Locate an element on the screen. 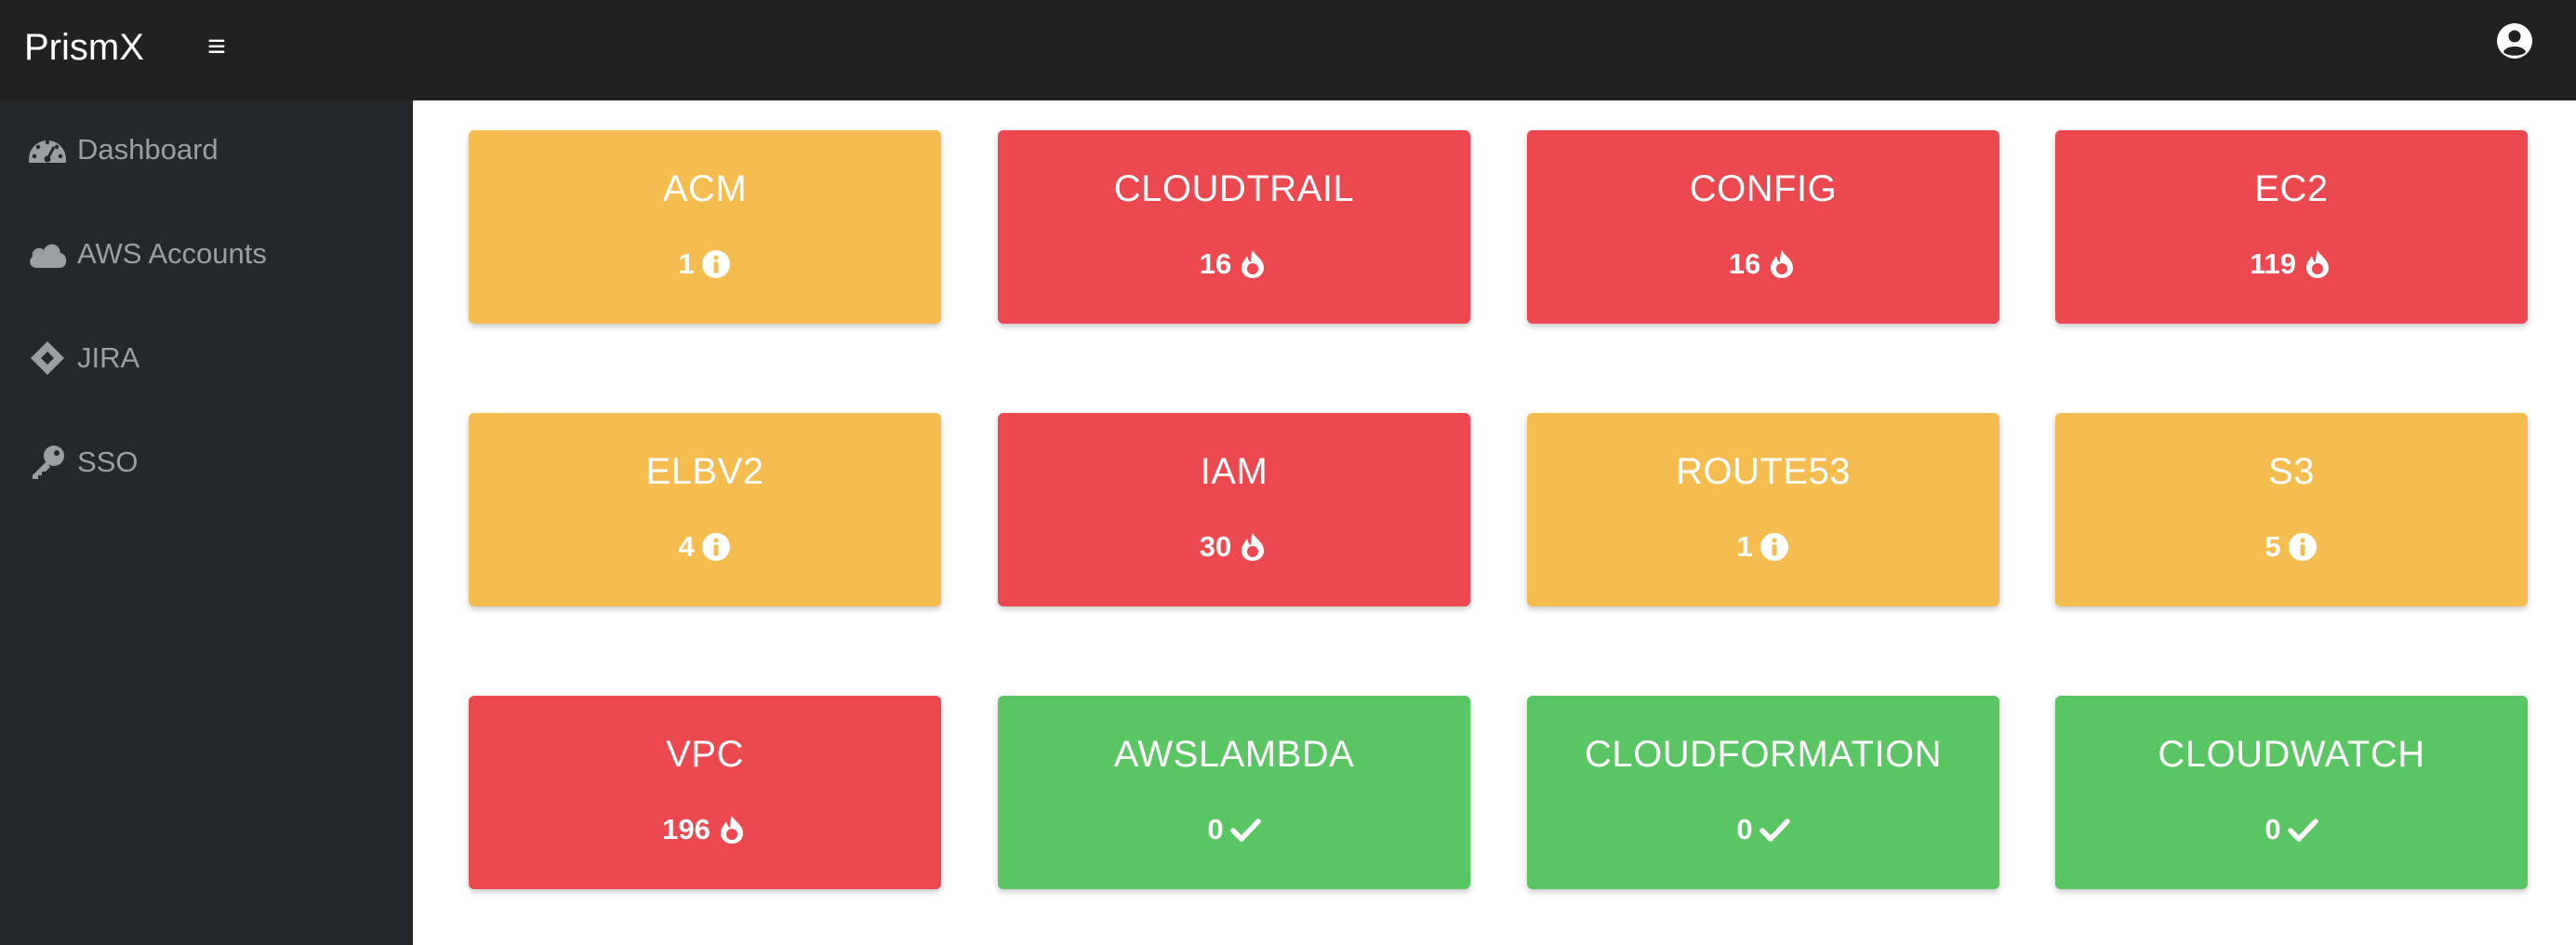 Image resolution: width=2576 pixels, height=945 pixels. finding-count: 30 is located at coordinates (1215, 546).